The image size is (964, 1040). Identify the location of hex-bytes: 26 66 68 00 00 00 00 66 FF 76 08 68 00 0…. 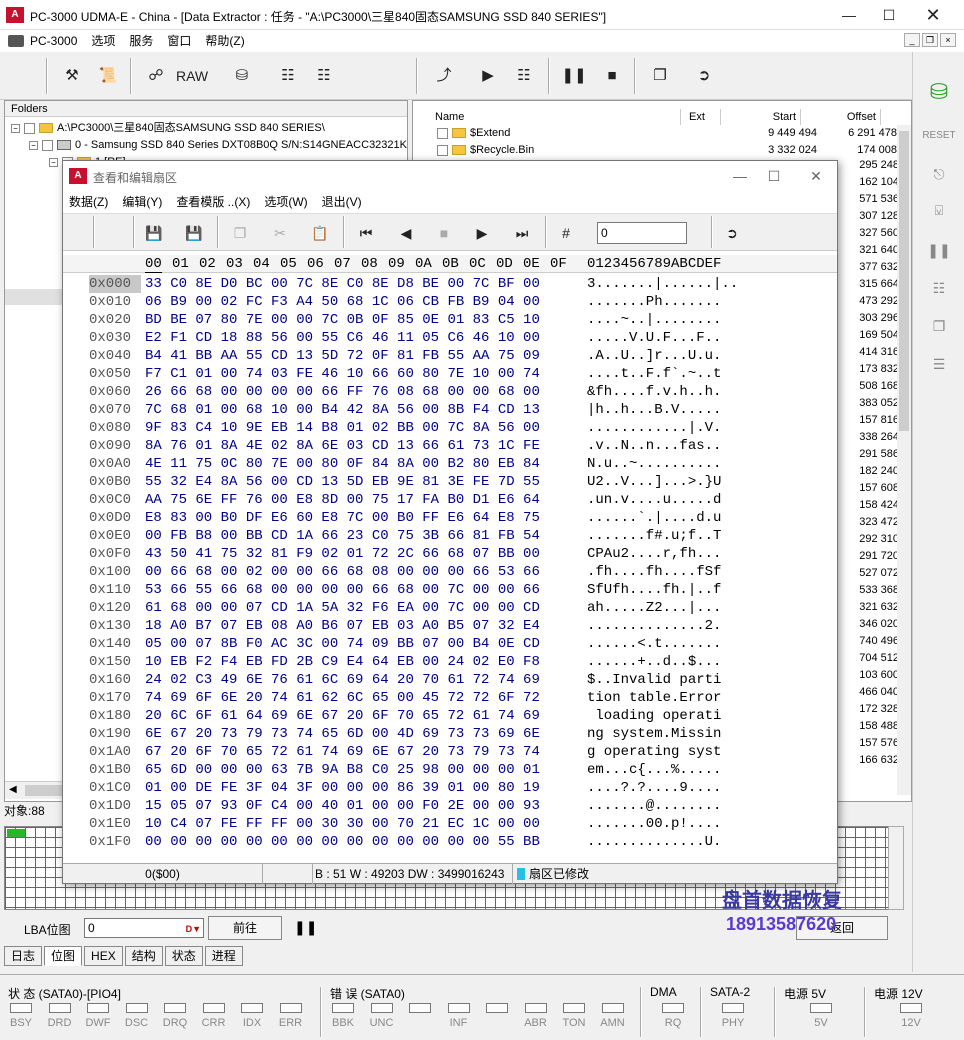
(342, 392).